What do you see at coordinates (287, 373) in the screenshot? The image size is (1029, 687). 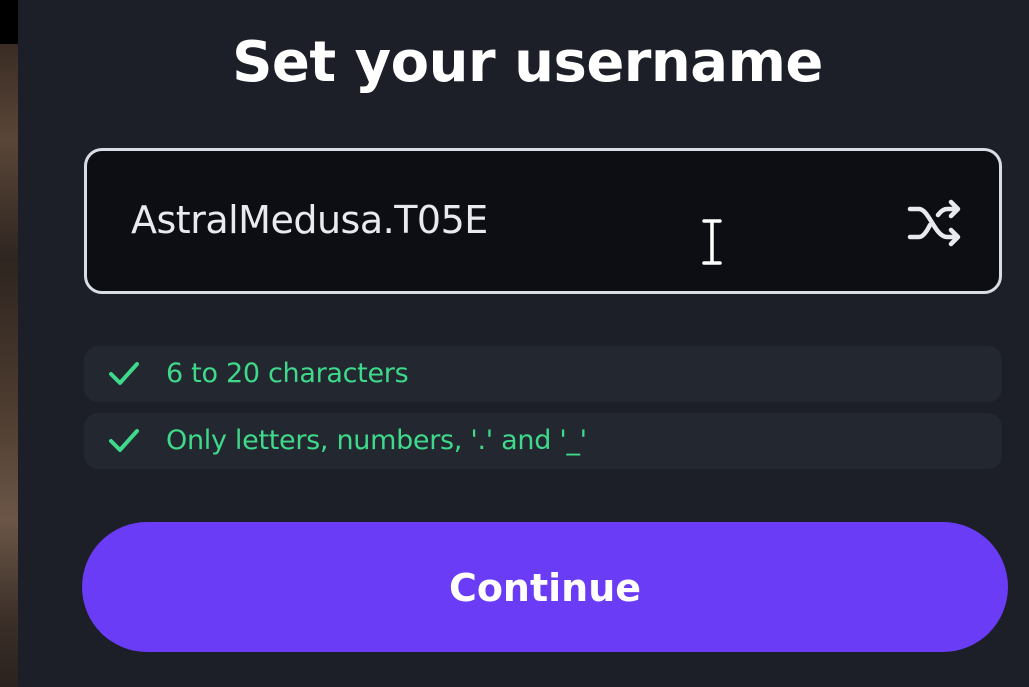 I see `rule-length-text: 6 to 20 characters` at bounding box center [287, 373].